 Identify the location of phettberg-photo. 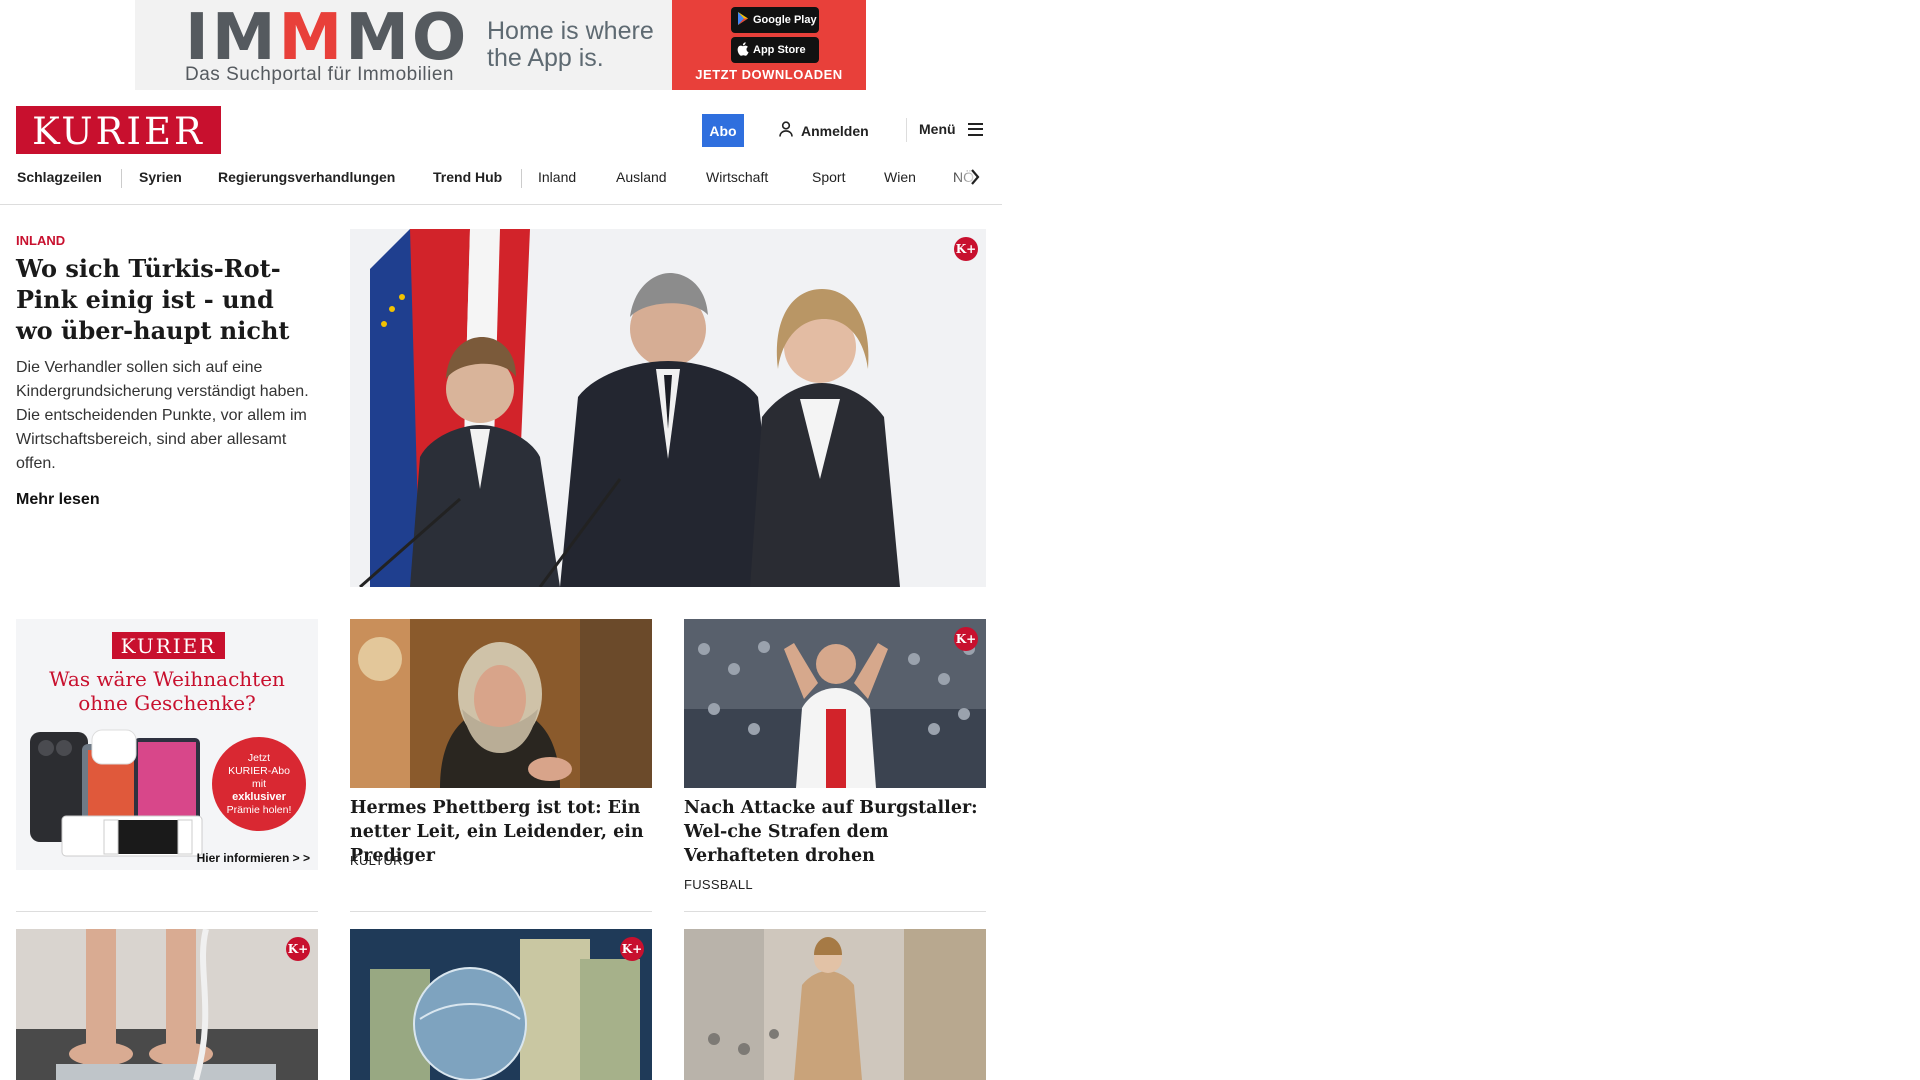
(501, 703).